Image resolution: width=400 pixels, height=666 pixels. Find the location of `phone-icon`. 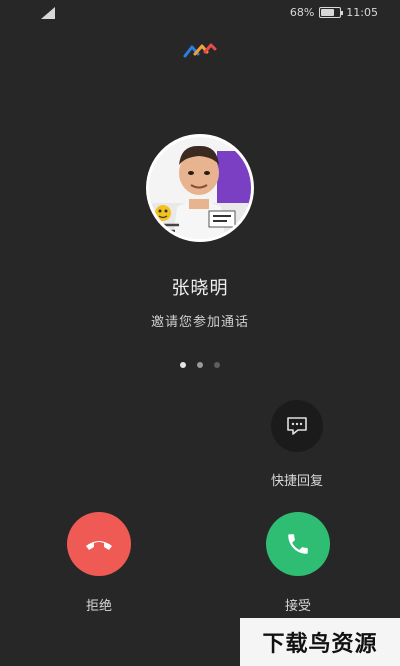

phone-icon is located at coordinates (298, 544).